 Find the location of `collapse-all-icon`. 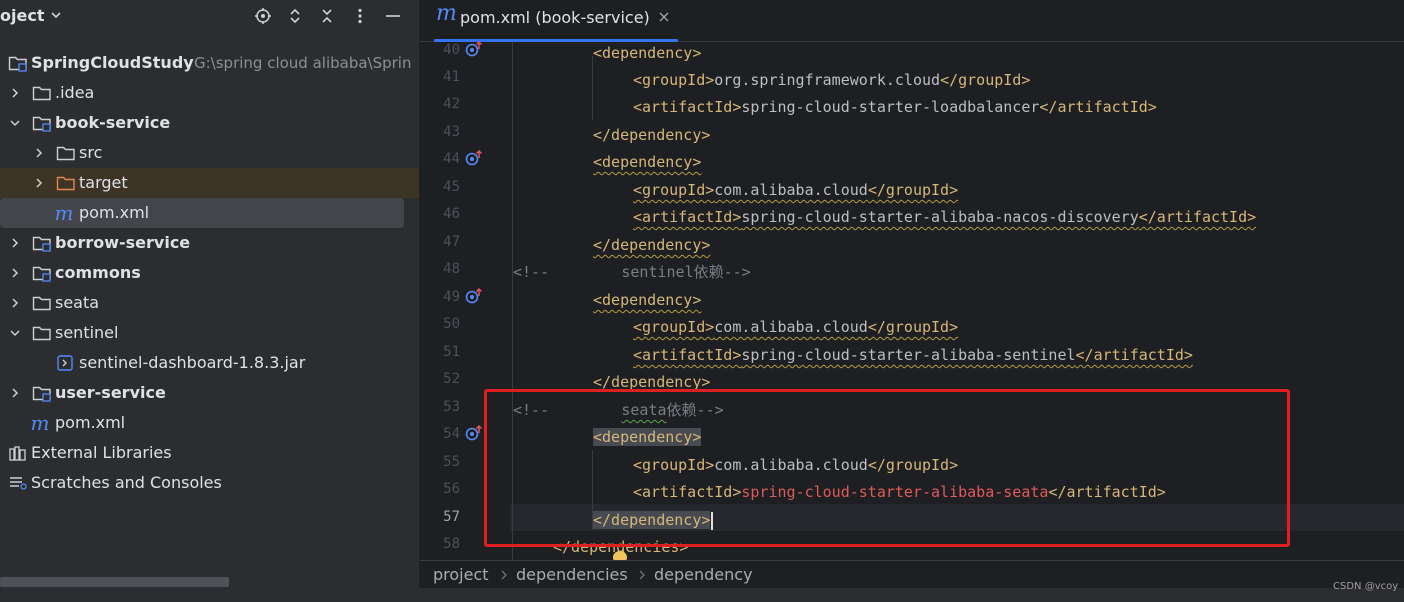

collapse-all-icon is located at coordinates (327, 16).